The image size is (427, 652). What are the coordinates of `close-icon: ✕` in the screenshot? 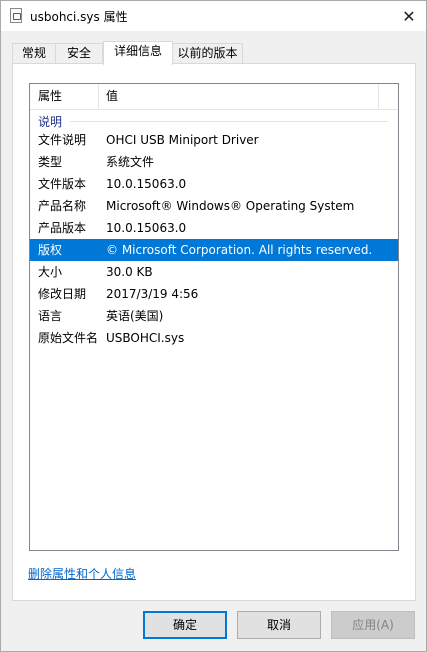 It's located at (409, 16).